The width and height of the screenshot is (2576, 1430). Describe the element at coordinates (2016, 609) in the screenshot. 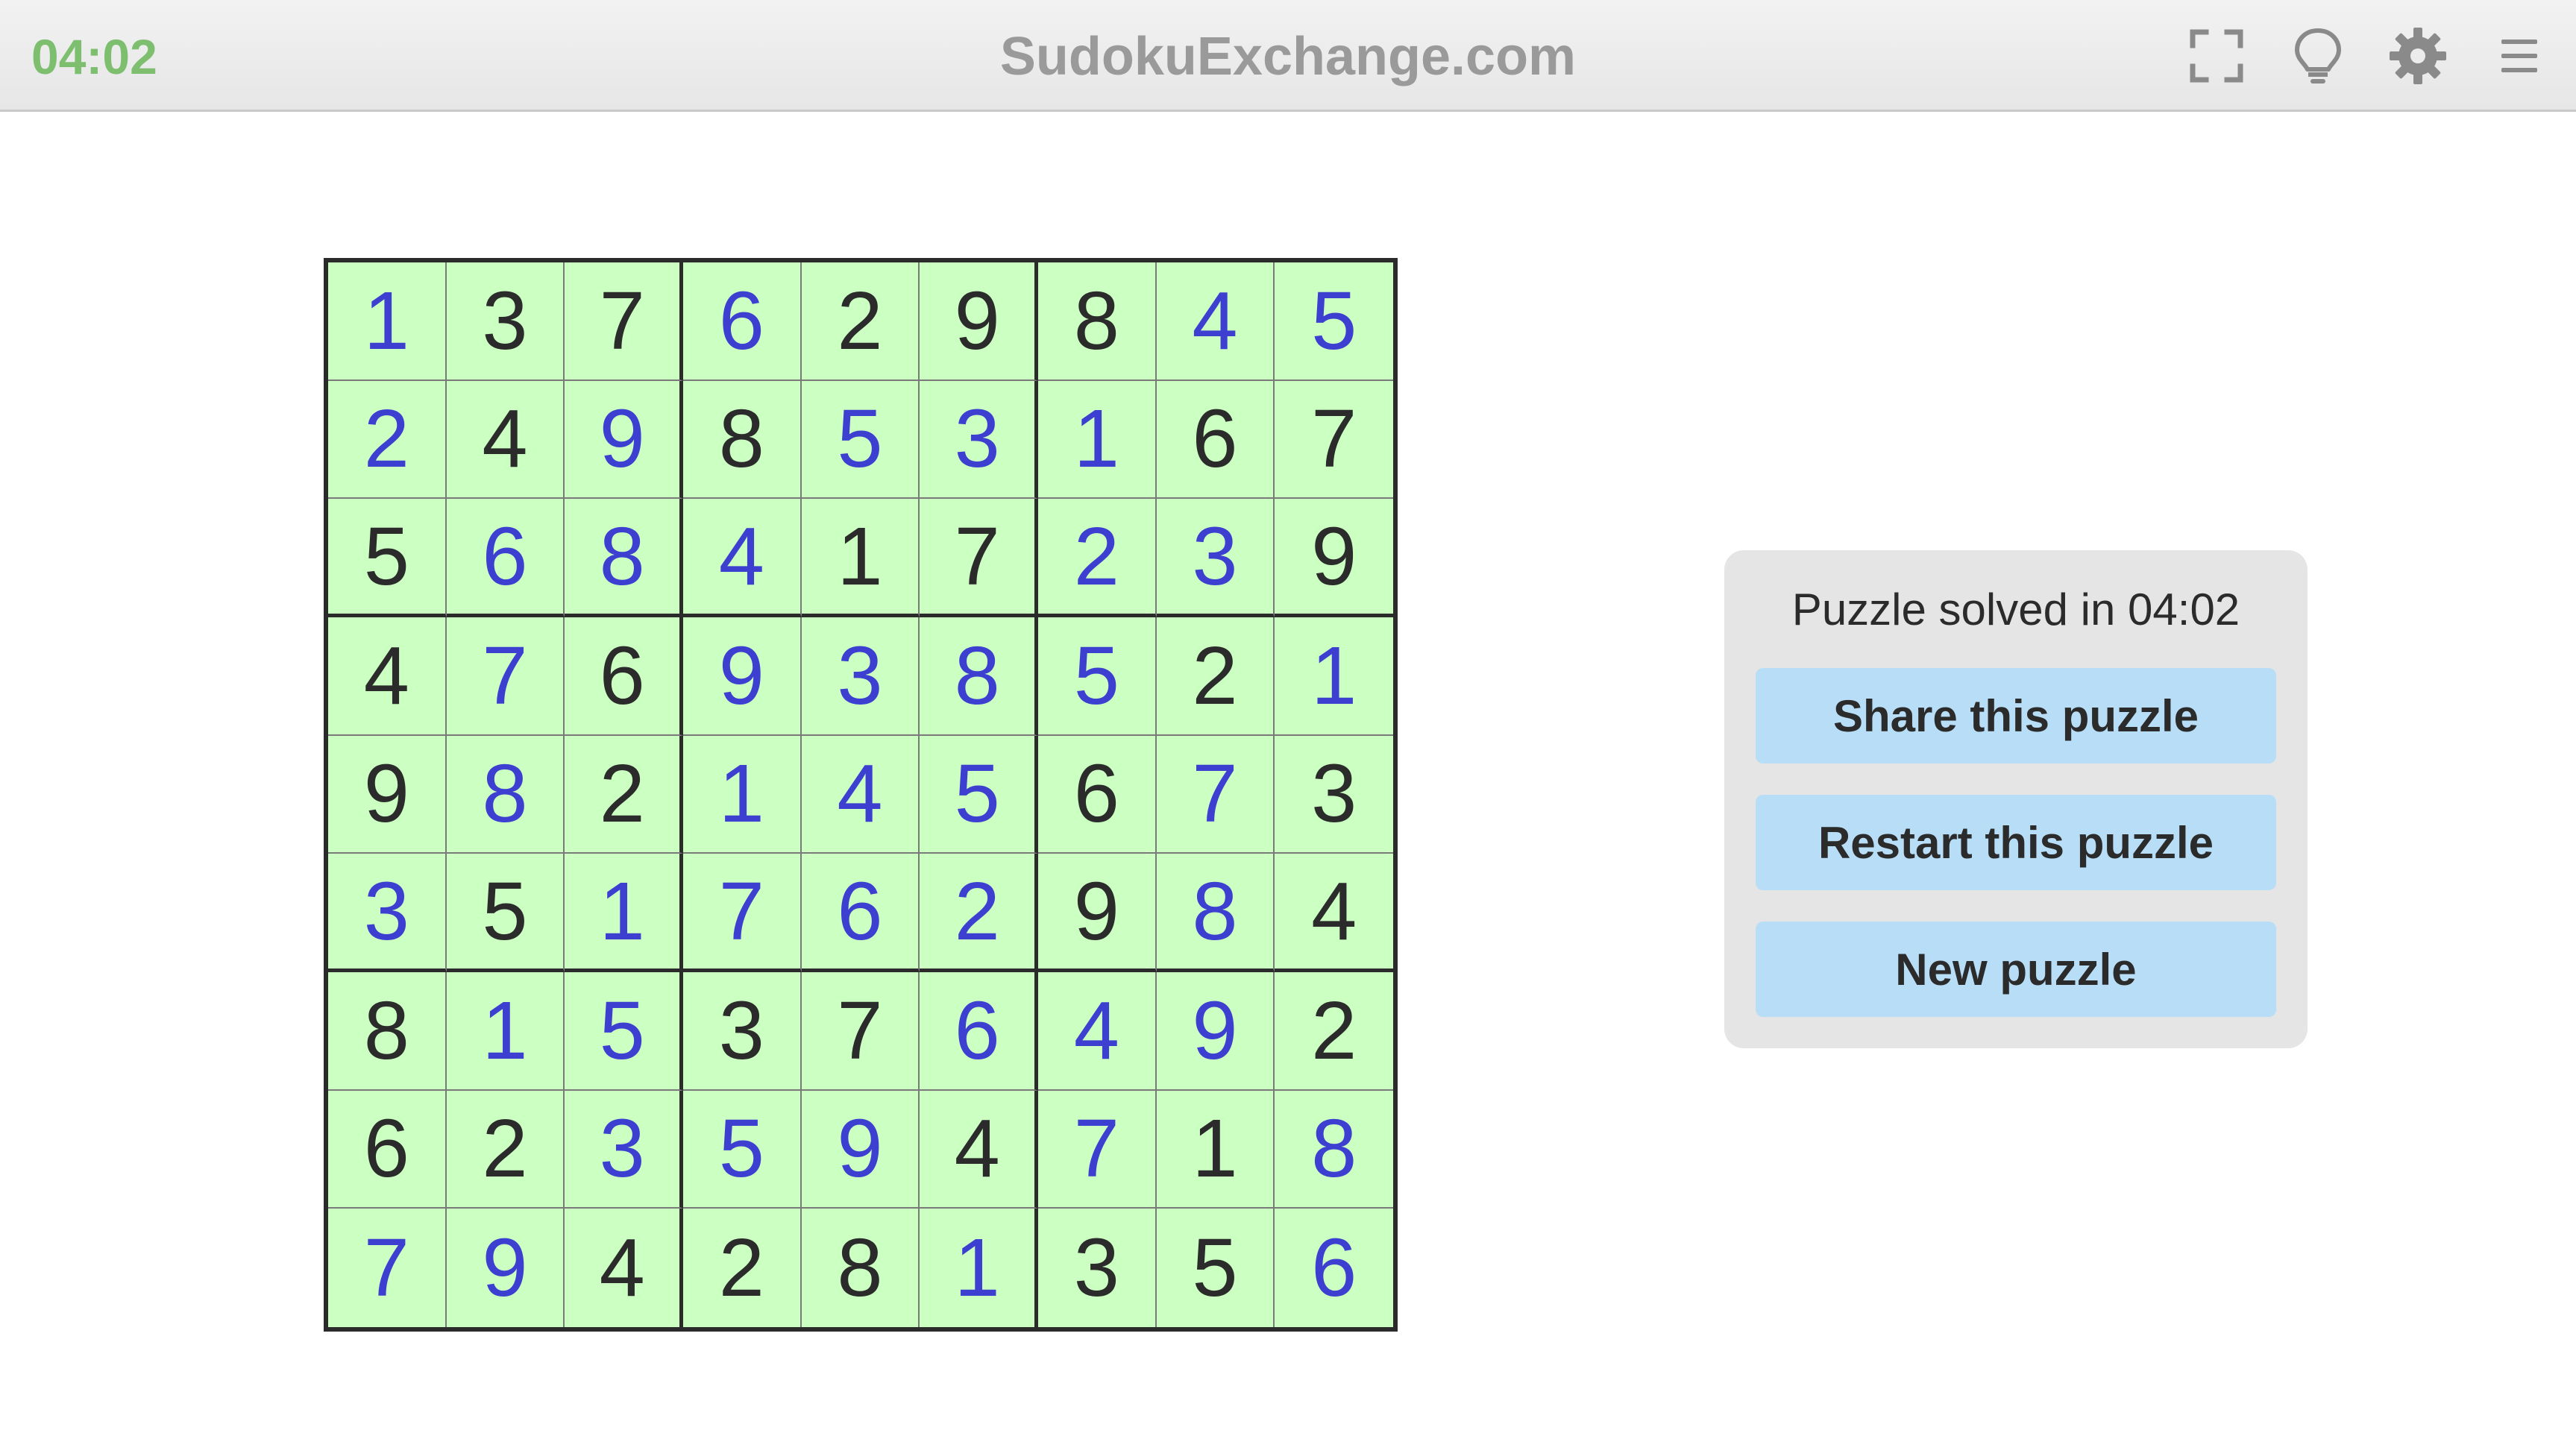

I see `solved-message: Puzzle solved in 04:02` at that location.